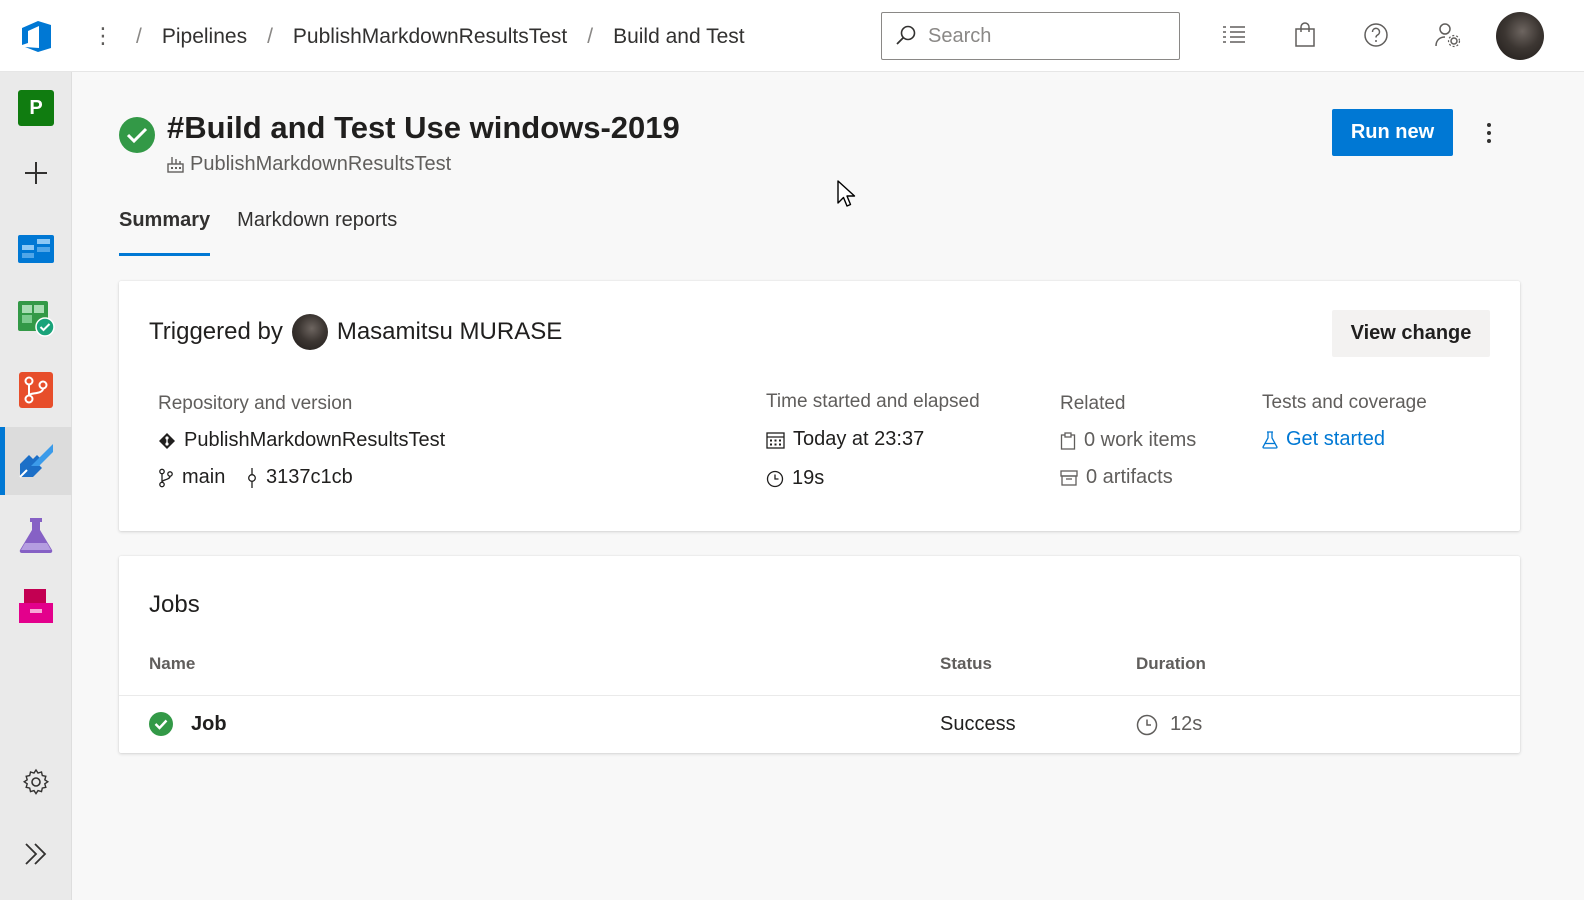 This screenshot has height=900, width=1584. I want to click on help-icon, so click(1376, 35).